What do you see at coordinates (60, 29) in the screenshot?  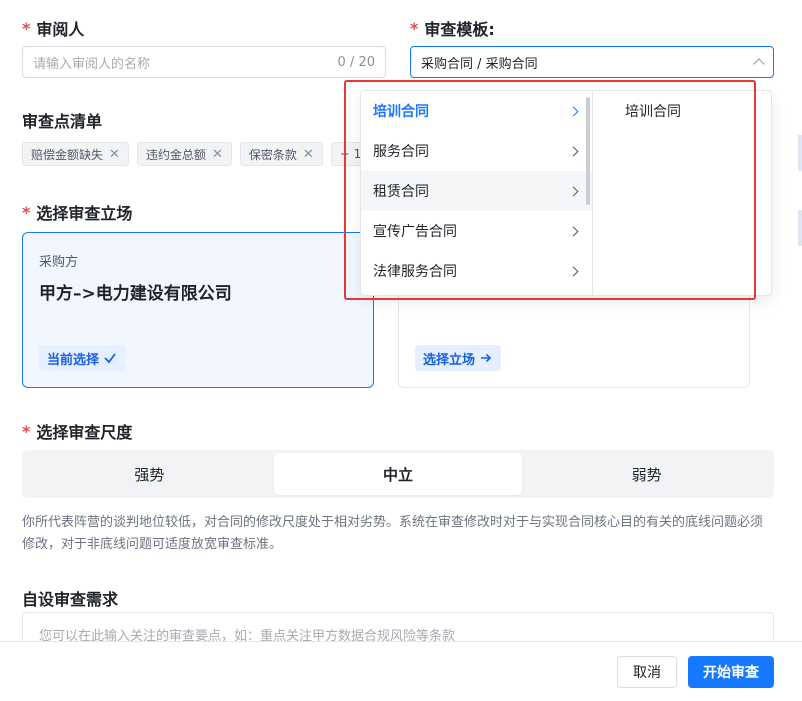 I see `reviewer-label-text: 审阅人` at bounding box center [60, 29].